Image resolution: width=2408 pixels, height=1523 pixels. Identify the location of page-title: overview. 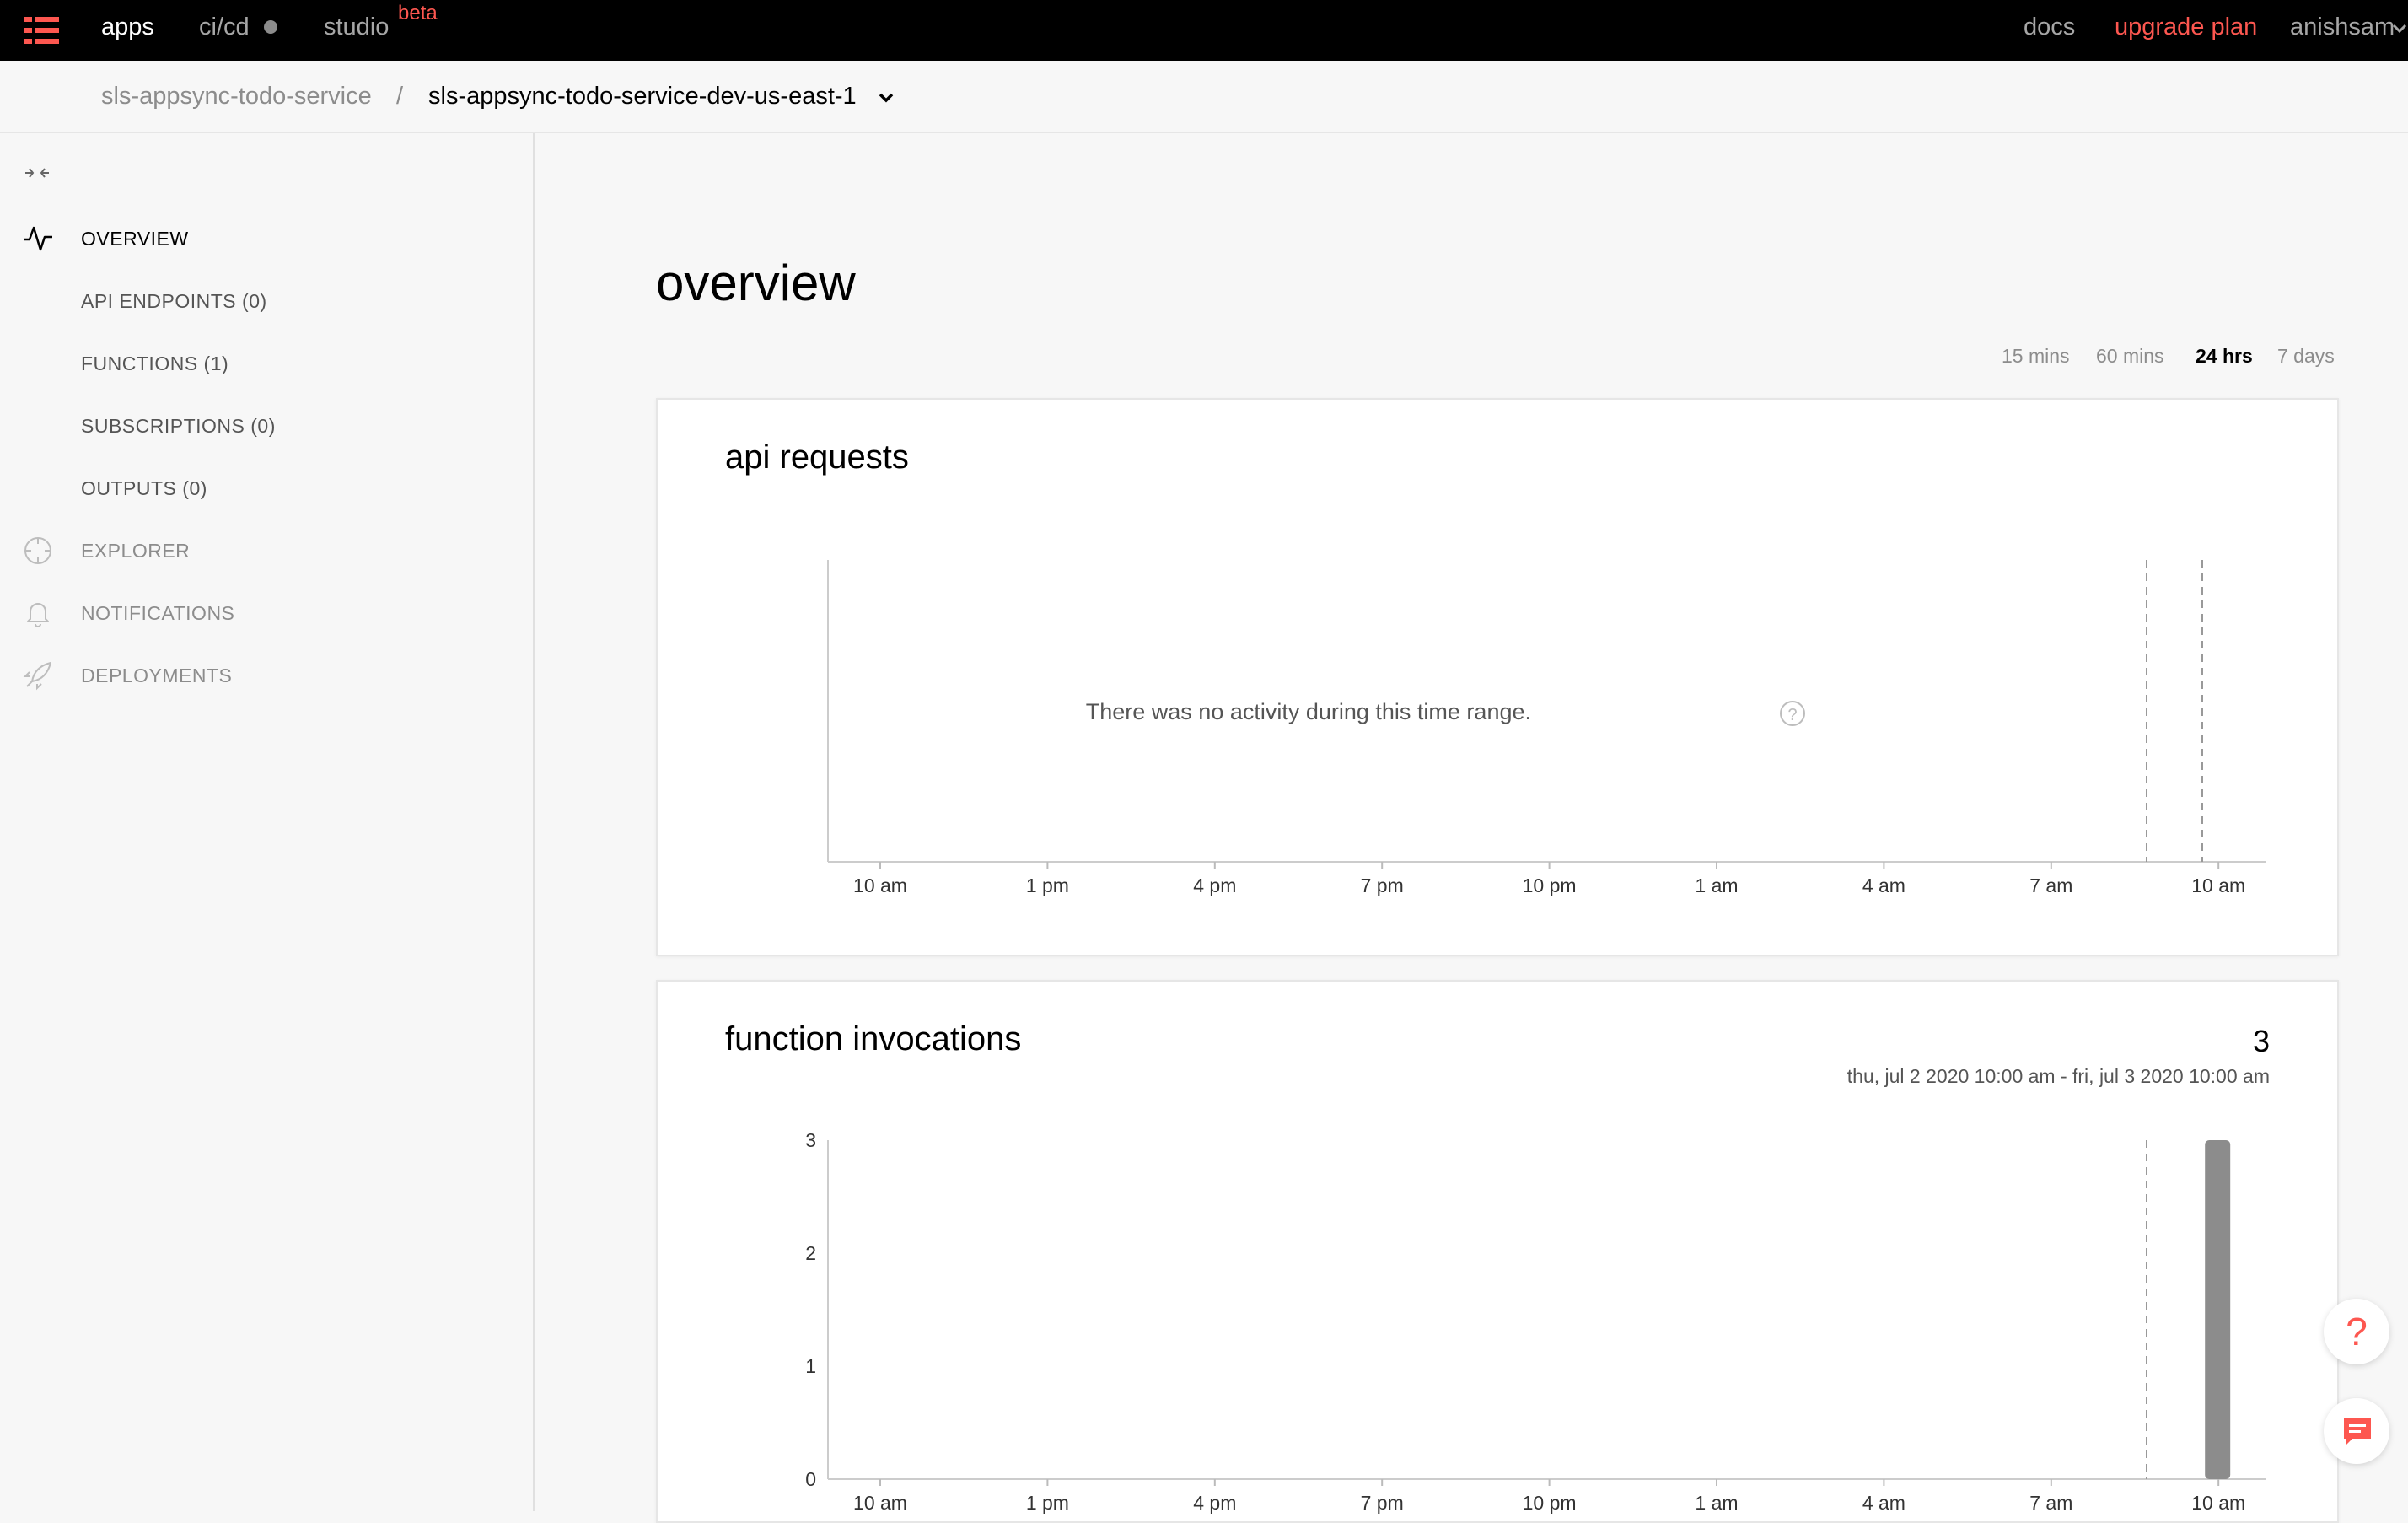
(756, 283).